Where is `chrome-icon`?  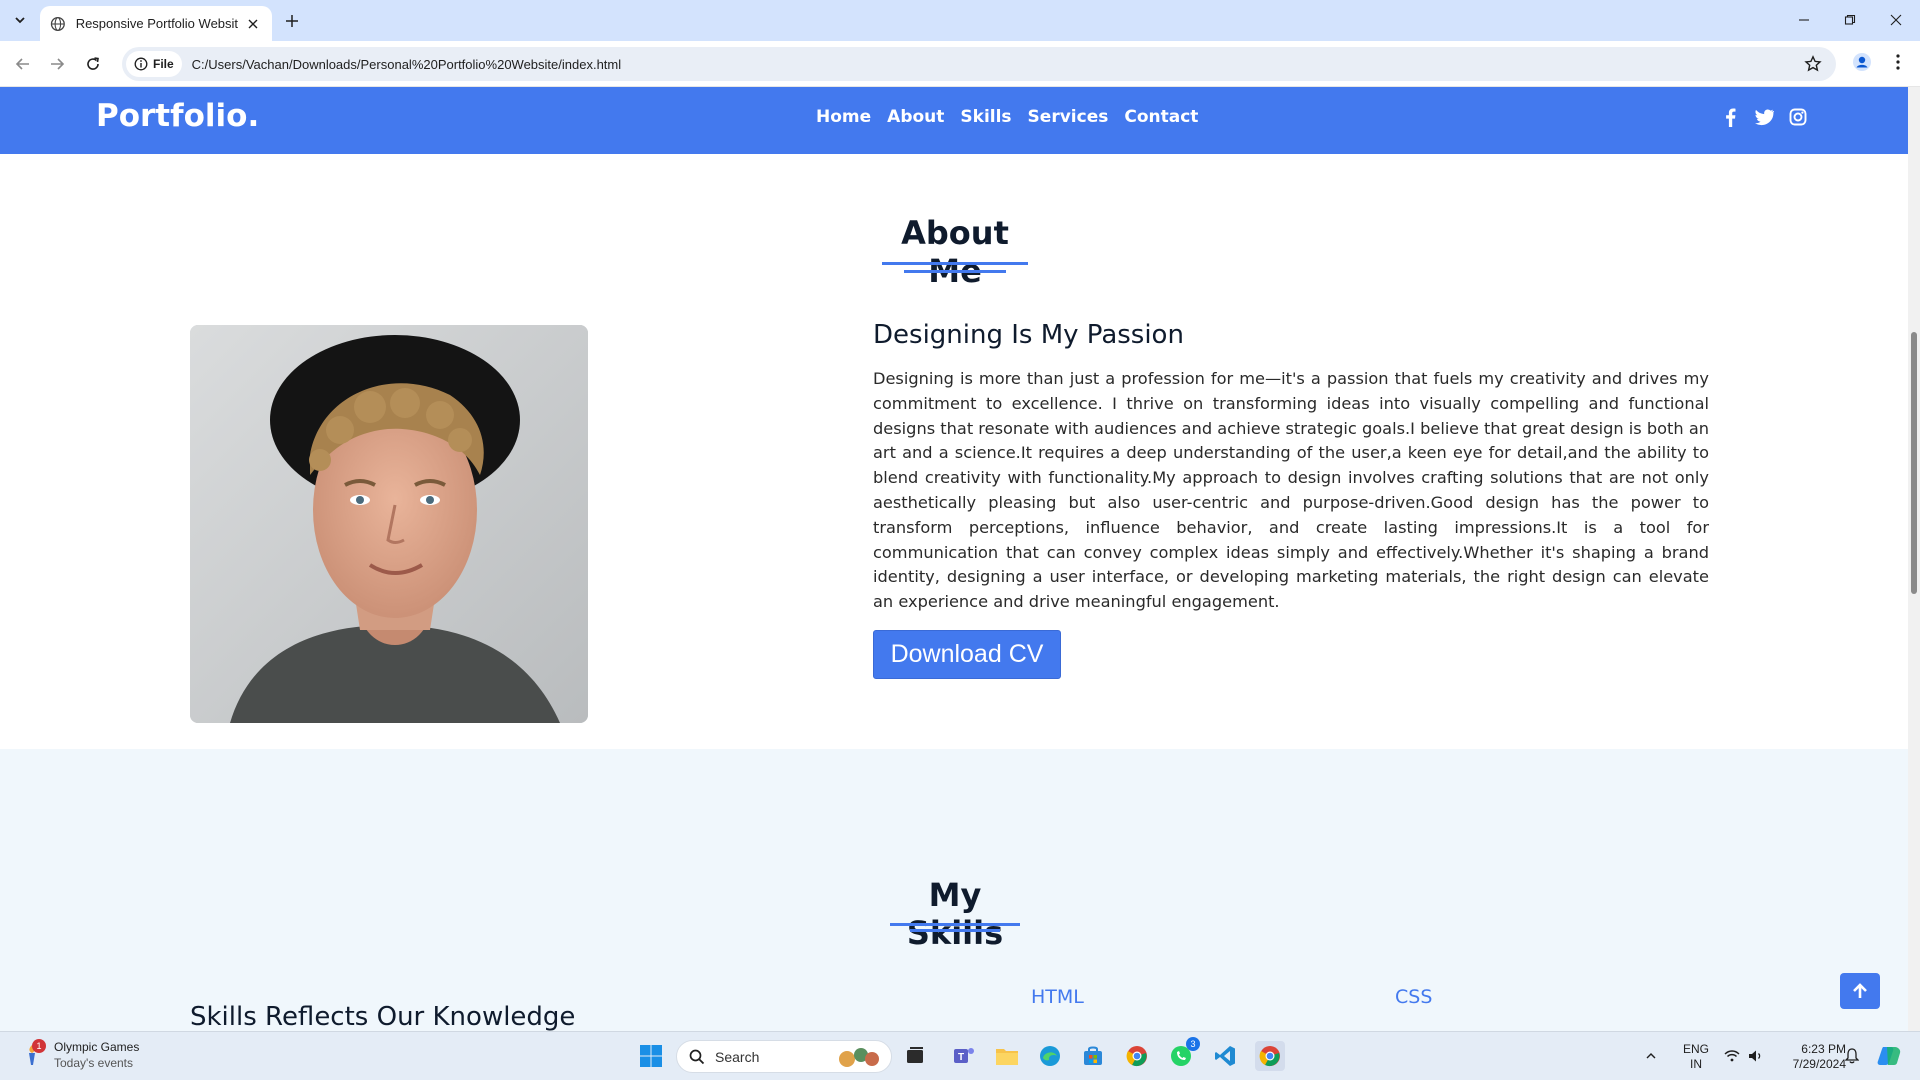
chrome-icon is located at coordinates (1136, 1056).